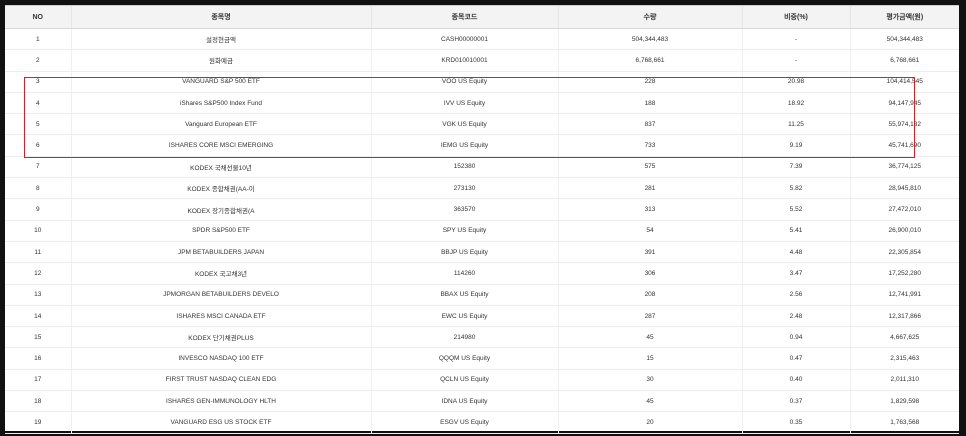 The image size is (966, 436). What do you see at coordinates (904, 337) in the screenshot?
I see `holding-value-cell: 4,667,625` at bounding box center [904, 337].